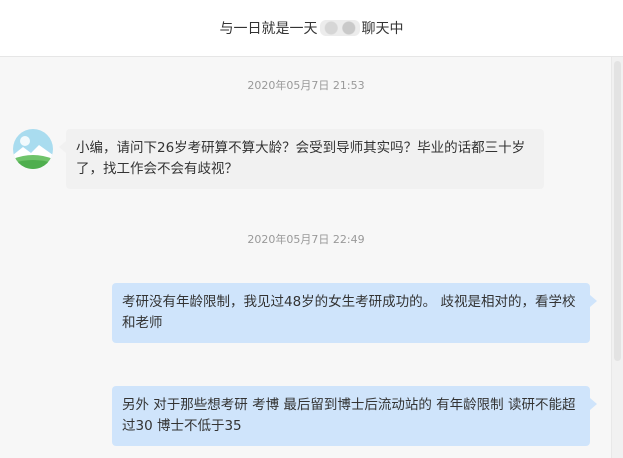 The width and height of the screenshot is (623, 458). Describe the element at coordinates (354, 313) in the screenshot. I see `sent-message: 考研没有年龄限制，我见过48岁的女生考研成功的。 歧视是相对的，看学校和老师` at that location.